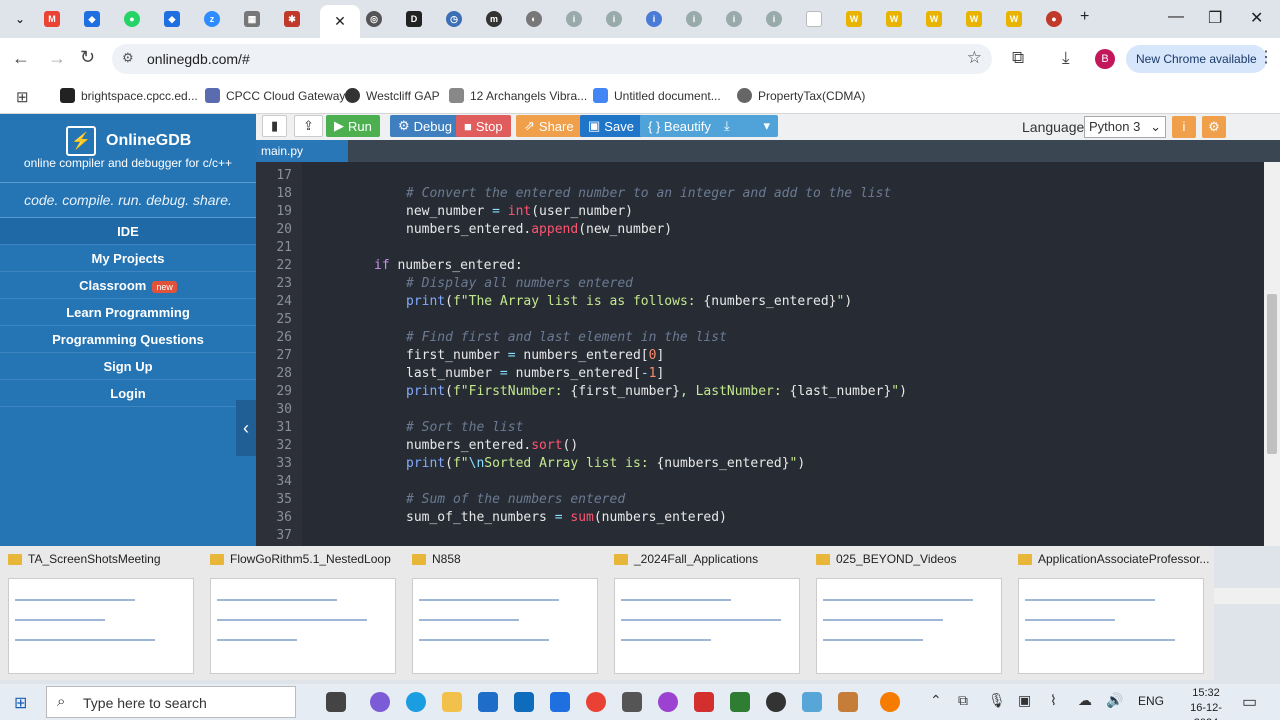 The width and height of the screenshot is (1280, 720). What do you see at coordinates (734, 19) in the screenshot?
I see `tab-info-5: i` at bounding box center [734, 19].